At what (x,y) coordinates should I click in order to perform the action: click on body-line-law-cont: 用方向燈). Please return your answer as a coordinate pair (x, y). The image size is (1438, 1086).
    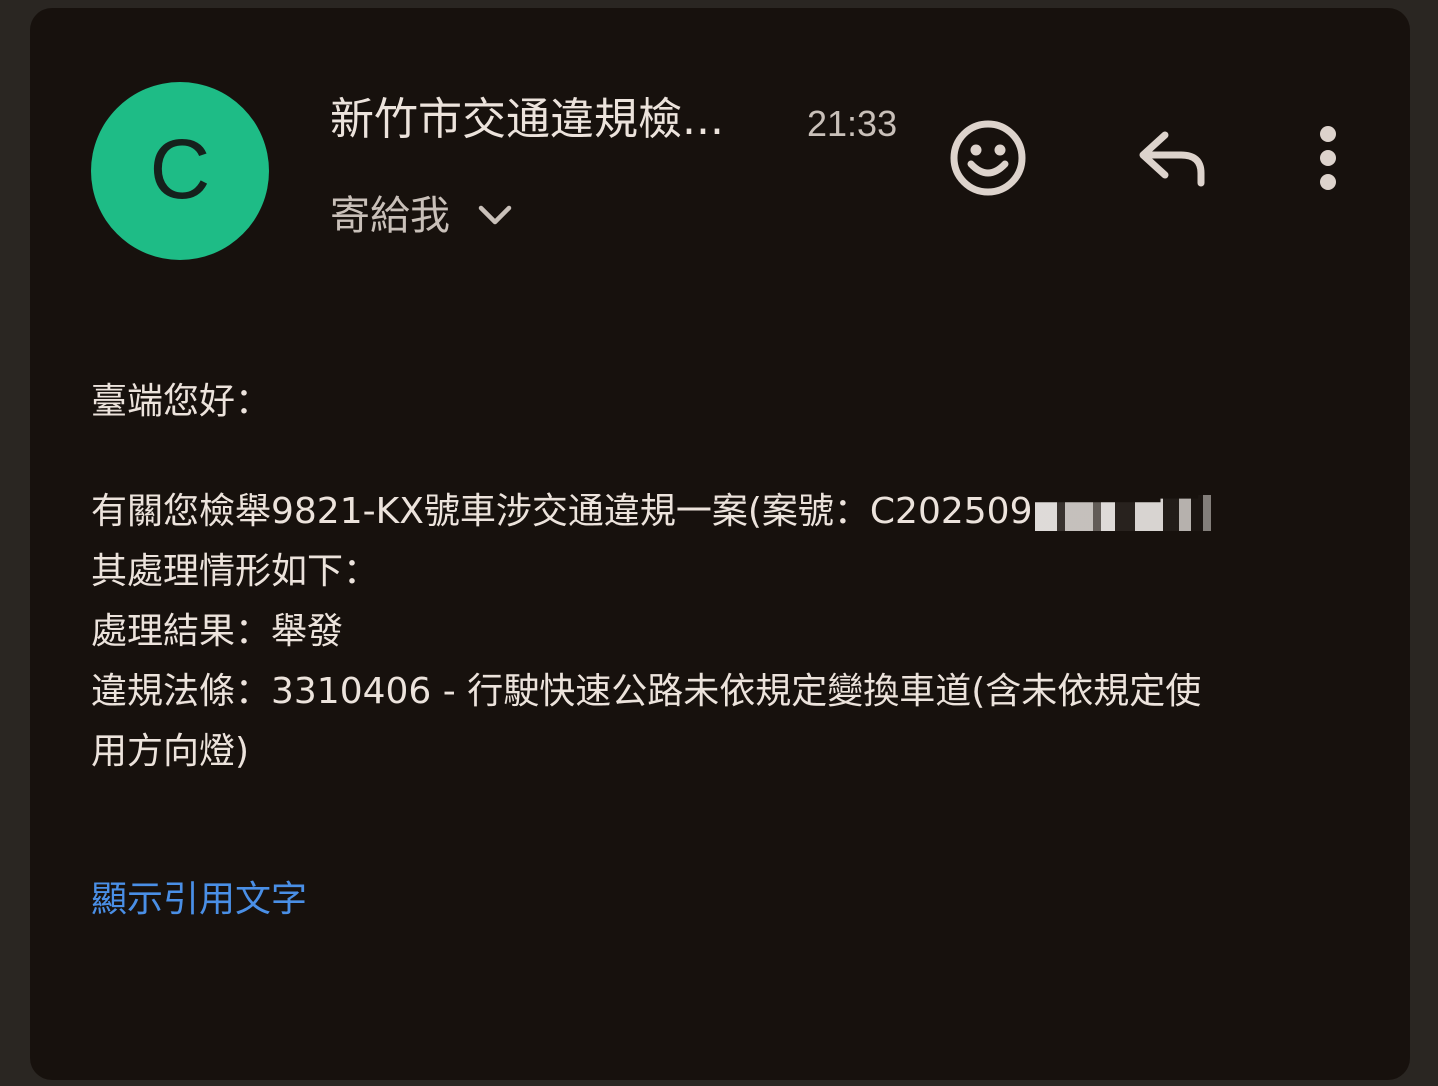
    Looking at the image, I should click on (170, 751).